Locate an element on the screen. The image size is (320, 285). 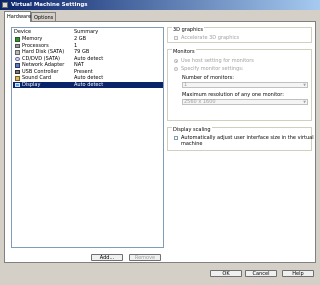
ok-button: OK is located at coordinates (226, 273).